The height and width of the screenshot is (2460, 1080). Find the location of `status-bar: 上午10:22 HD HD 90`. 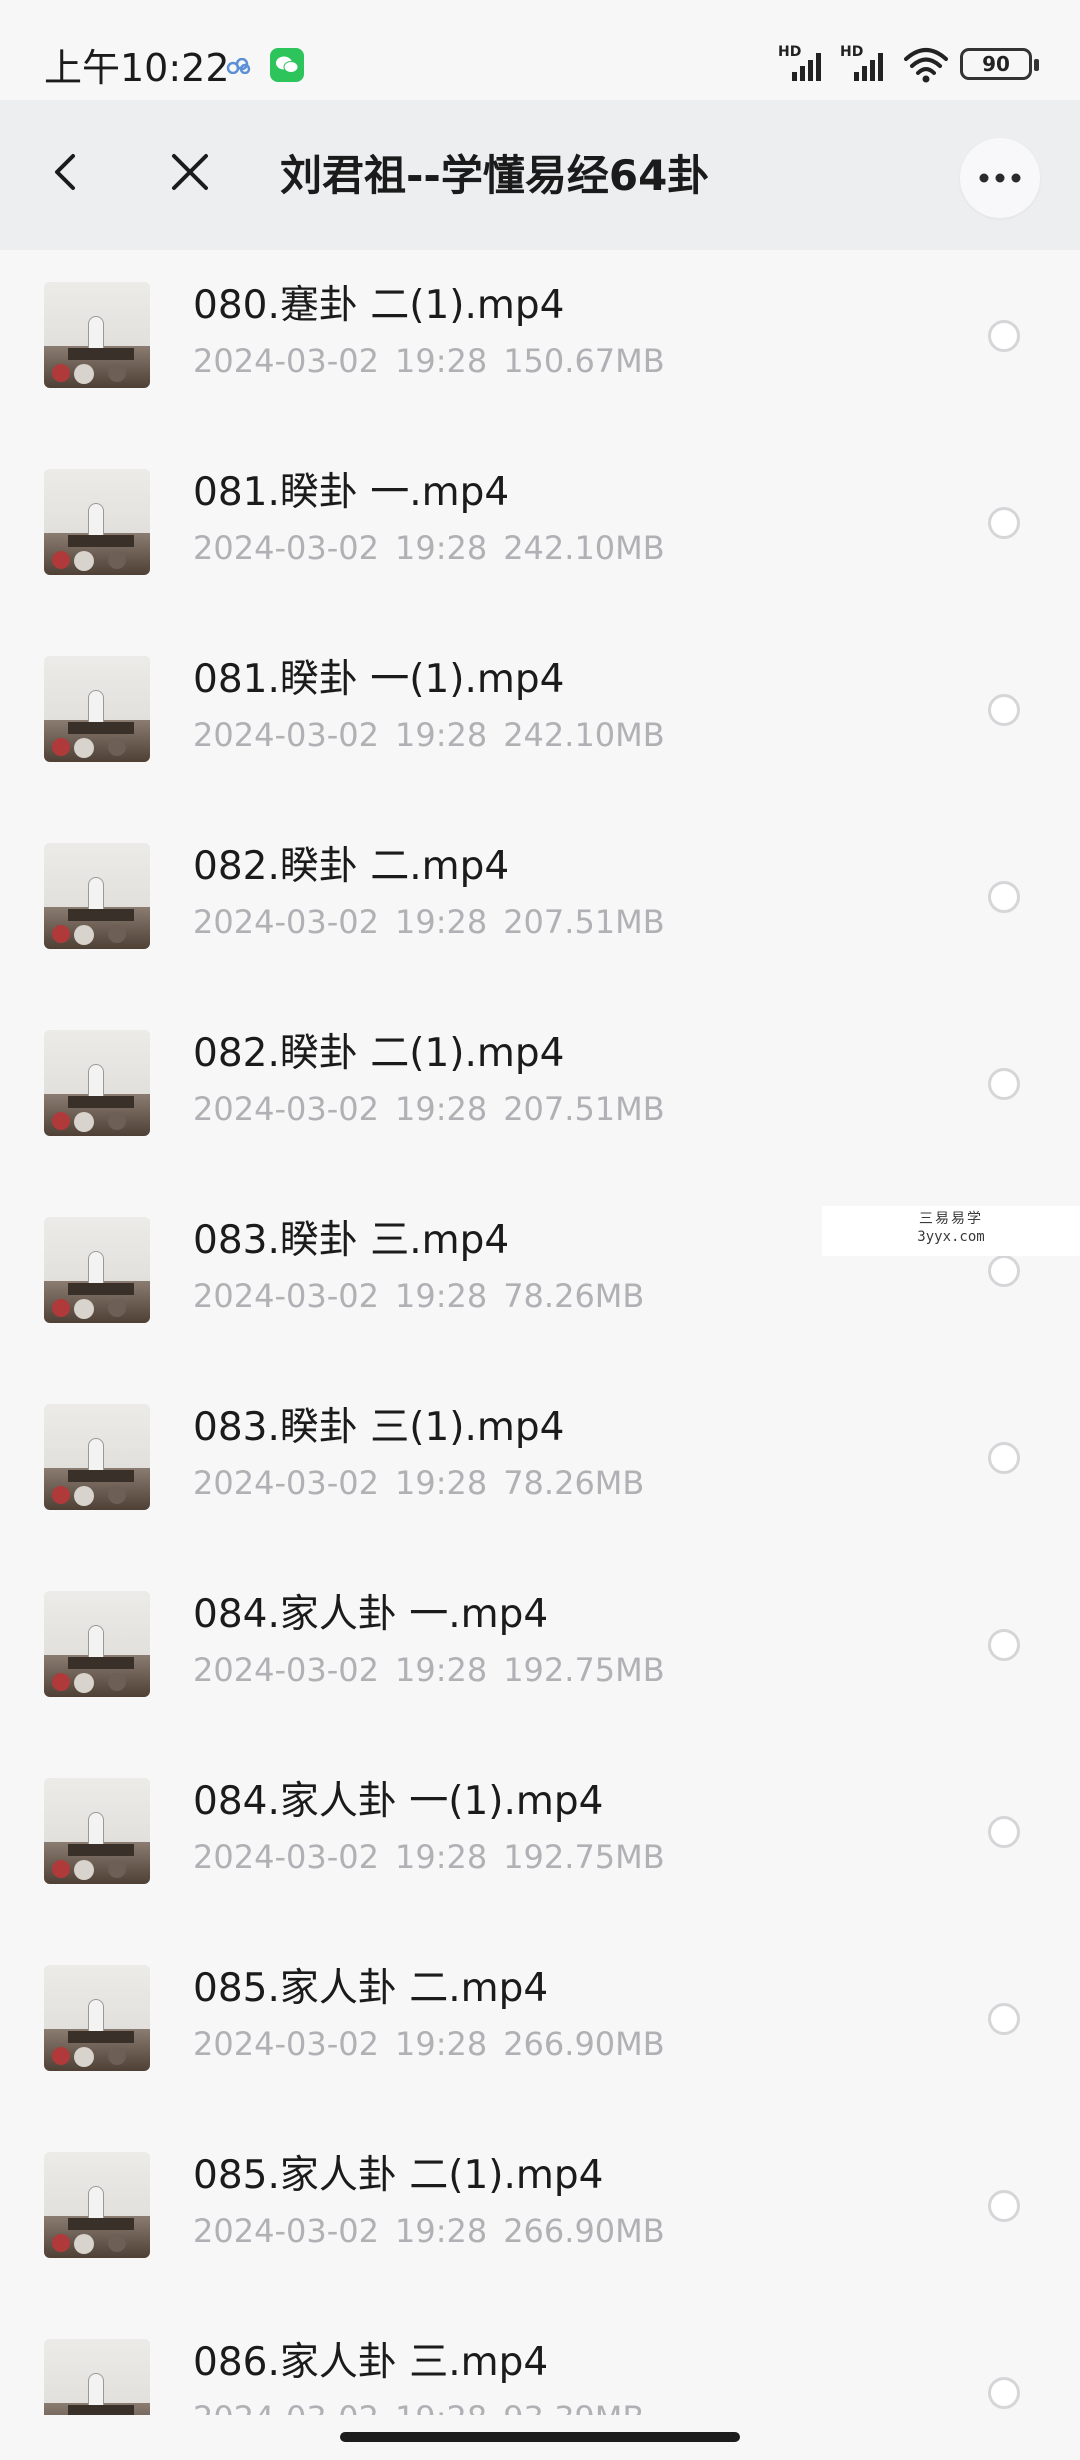

status-bar: 上午10:22 HD HD 90 is located at coordinates (540, 50).